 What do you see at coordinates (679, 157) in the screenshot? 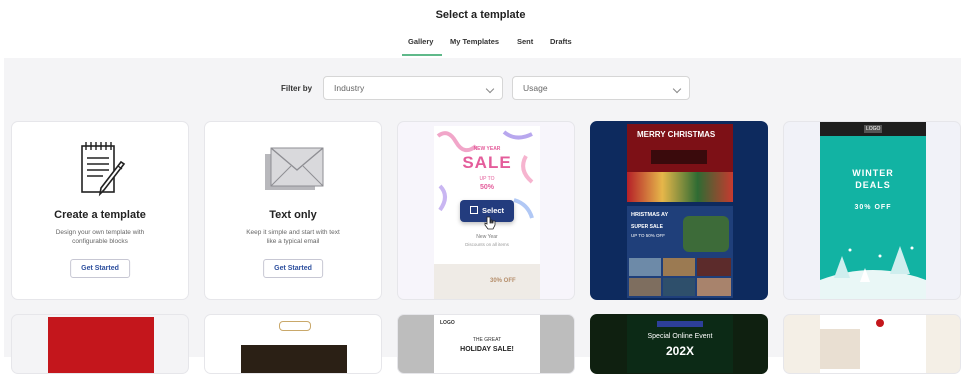
I see `preview-countdown` at bounding box center [679, 157].